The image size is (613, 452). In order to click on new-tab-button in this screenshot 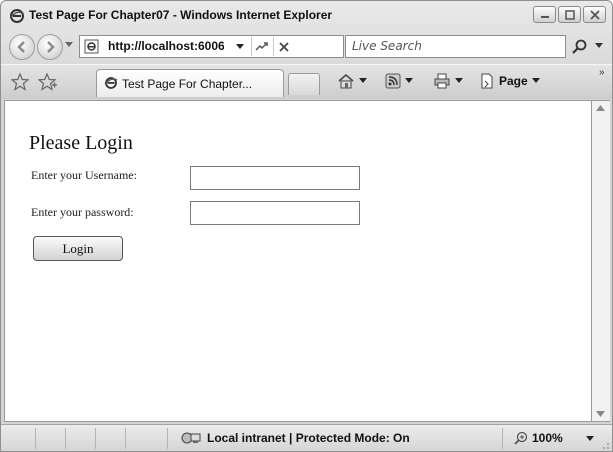, I will do `click(304, 84)`.